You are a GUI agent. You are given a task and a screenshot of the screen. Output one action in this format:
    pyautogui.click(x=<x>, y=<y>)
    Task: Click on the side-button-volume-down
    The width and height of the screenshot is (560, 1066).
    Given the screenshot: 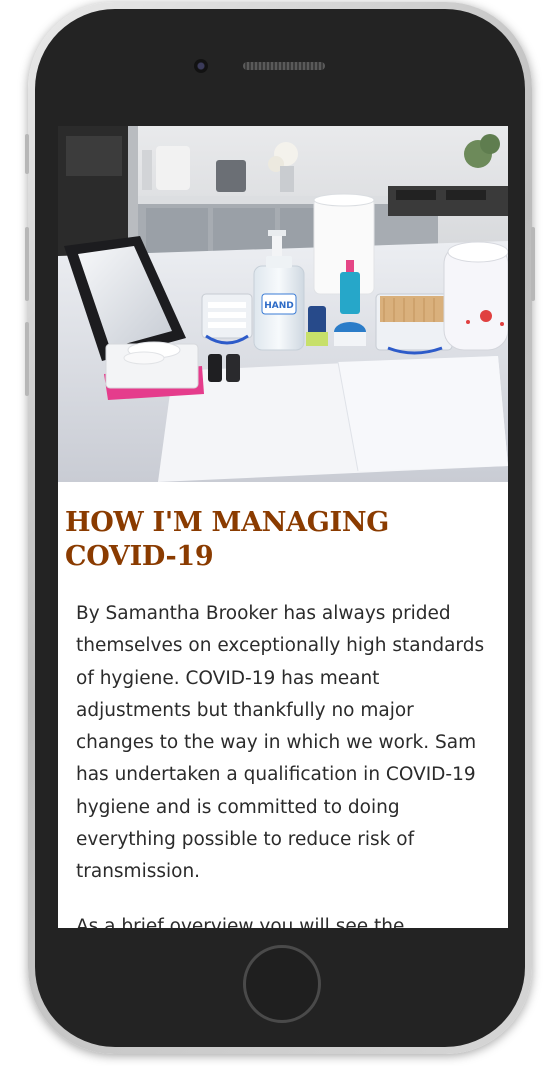 What is the action you would take?
    pyautogui.click(x=27, y=359)
    